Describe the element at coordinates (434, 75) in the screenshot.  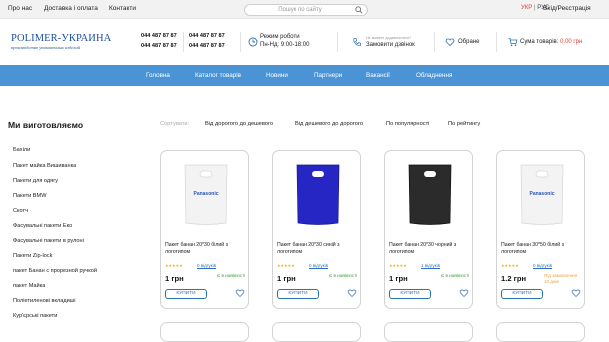
I see `nav-equipment: Обладнення` at that location.